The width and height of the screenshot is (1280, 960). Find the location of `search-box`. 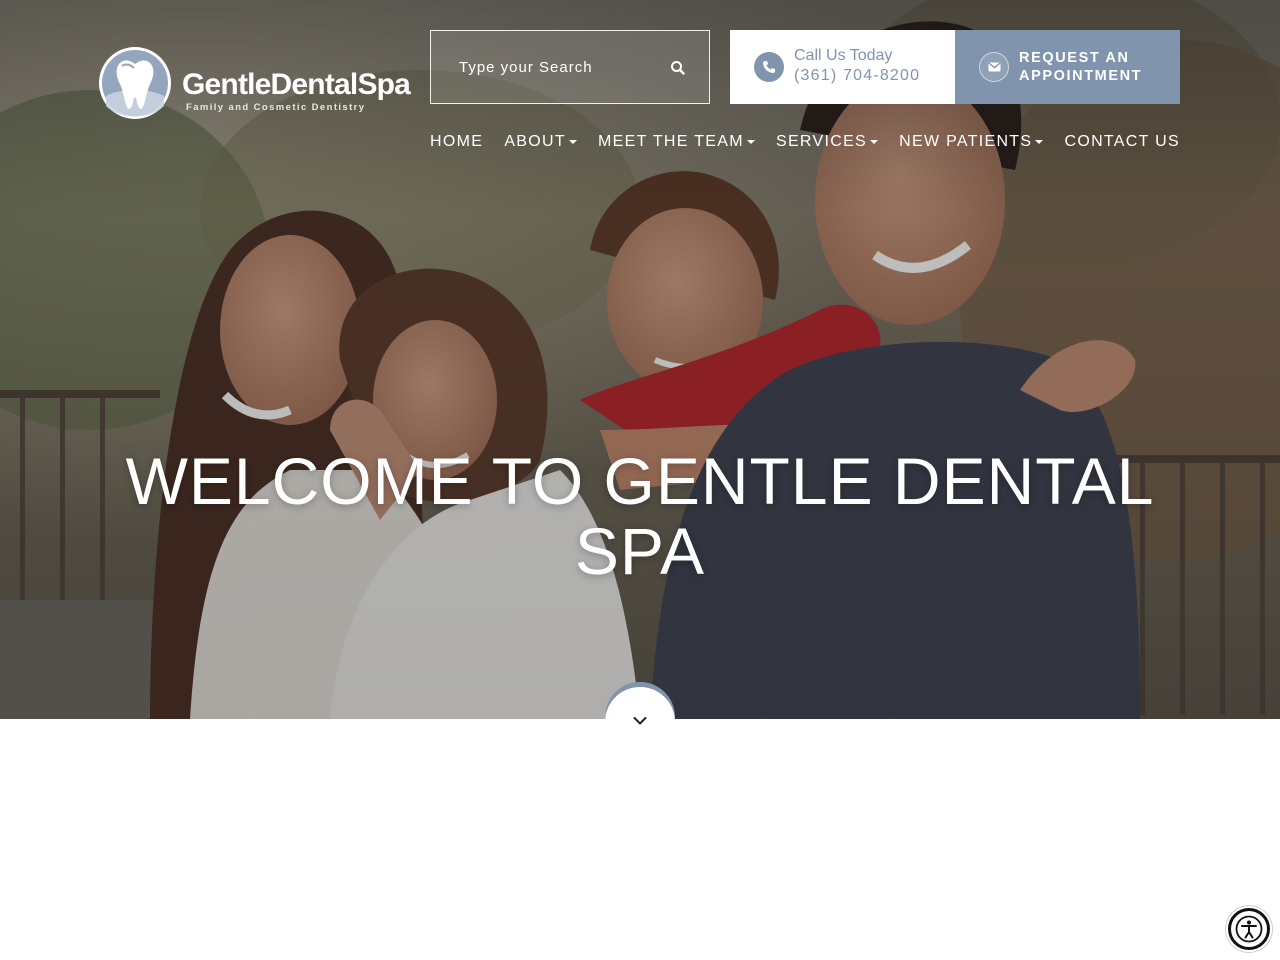

search-box is located at coordinates (570, 67).